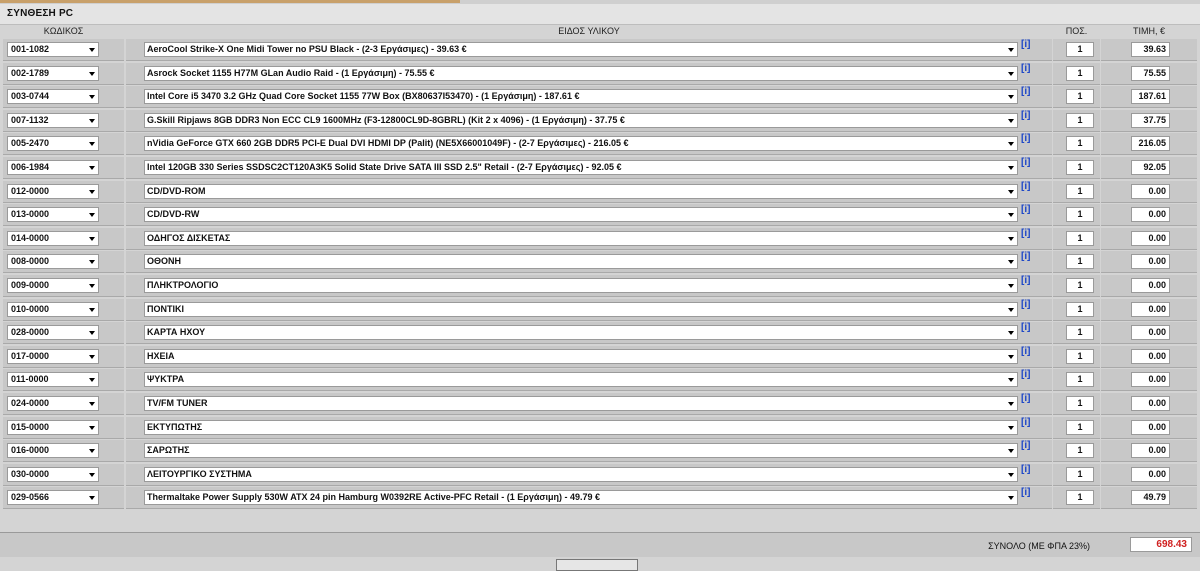  Describe the element at coordinates (581, 262) in the screenshot. I see `item-select: ΟΘΟΝΗ` at that location.